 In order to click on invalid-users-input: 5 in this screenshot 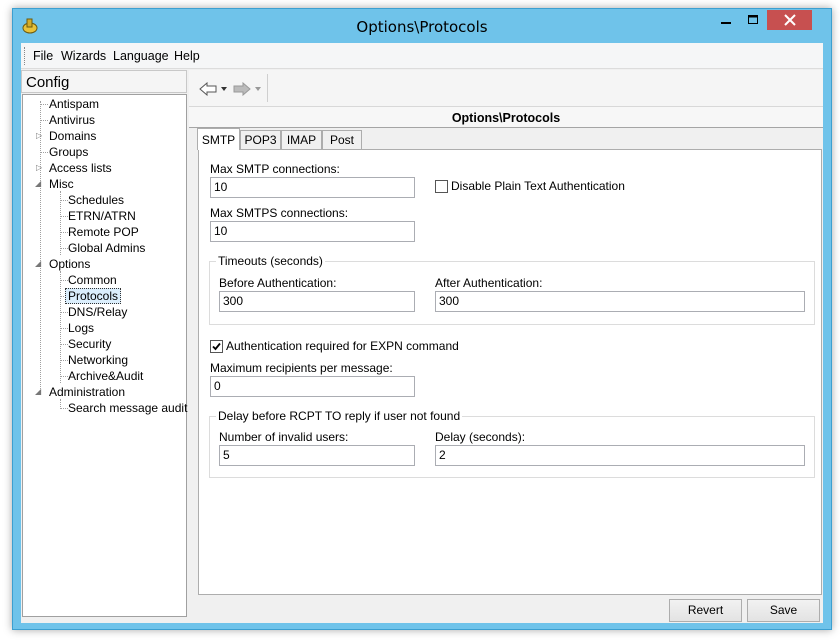, I will do `click(317, 455)`.